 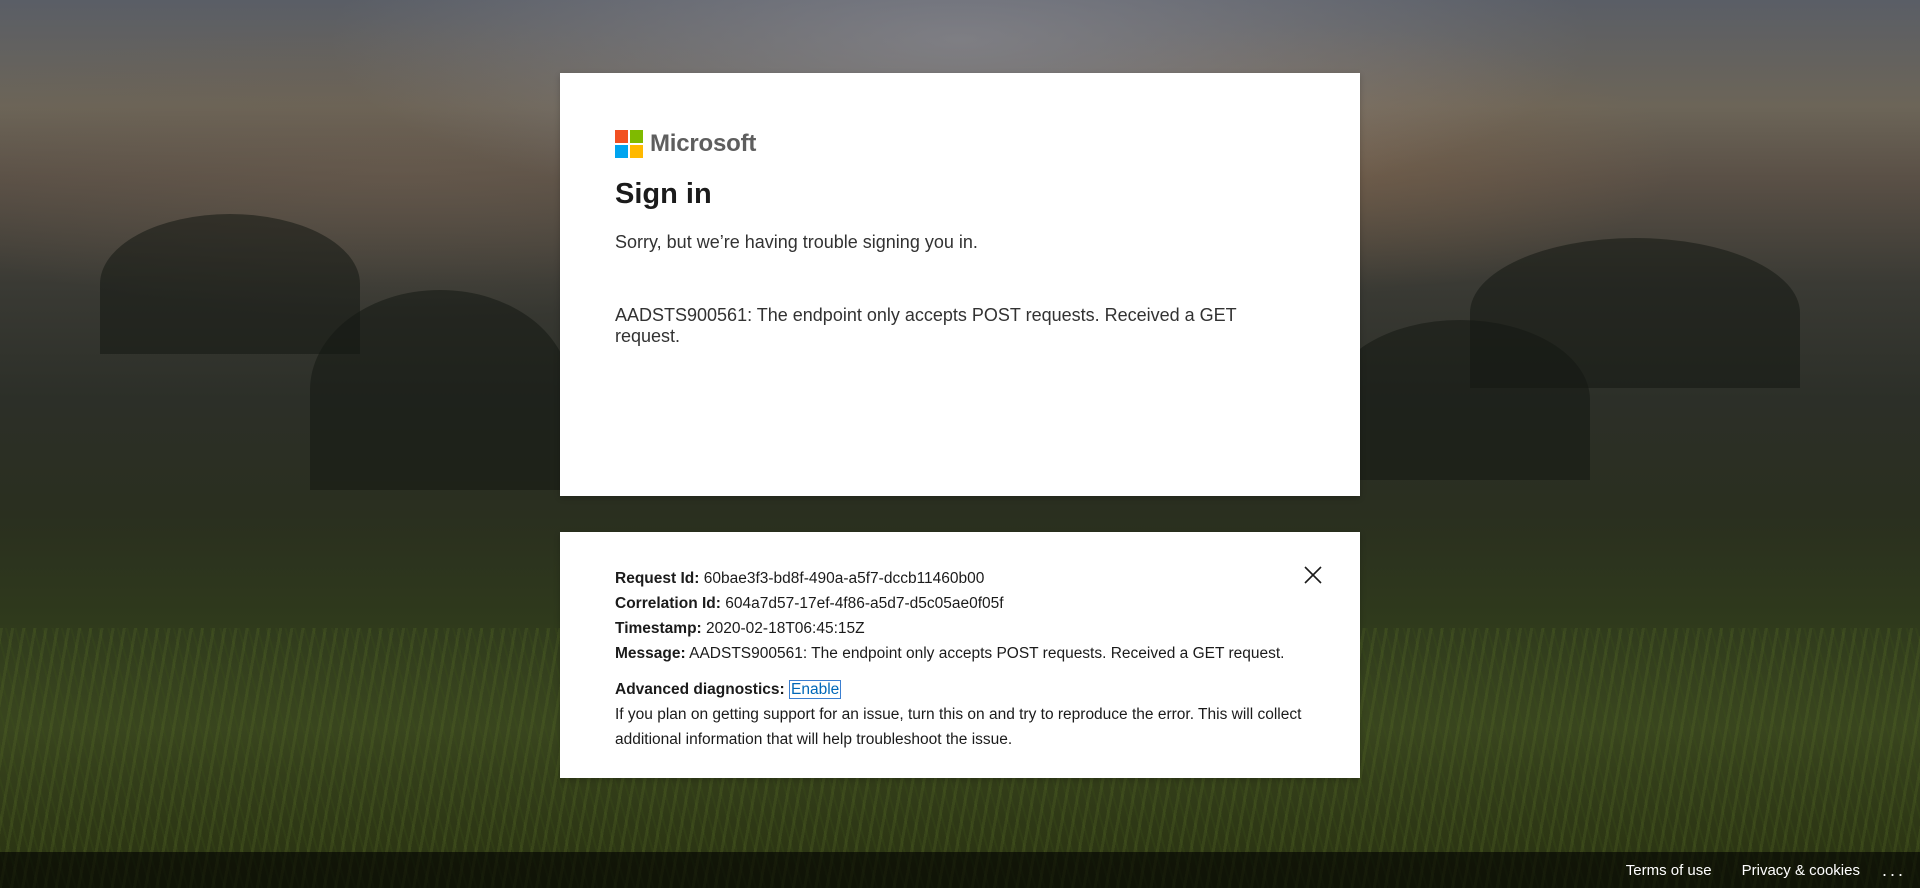 I want to click on microsoft-logo-icon, so click(x=629, y=144).